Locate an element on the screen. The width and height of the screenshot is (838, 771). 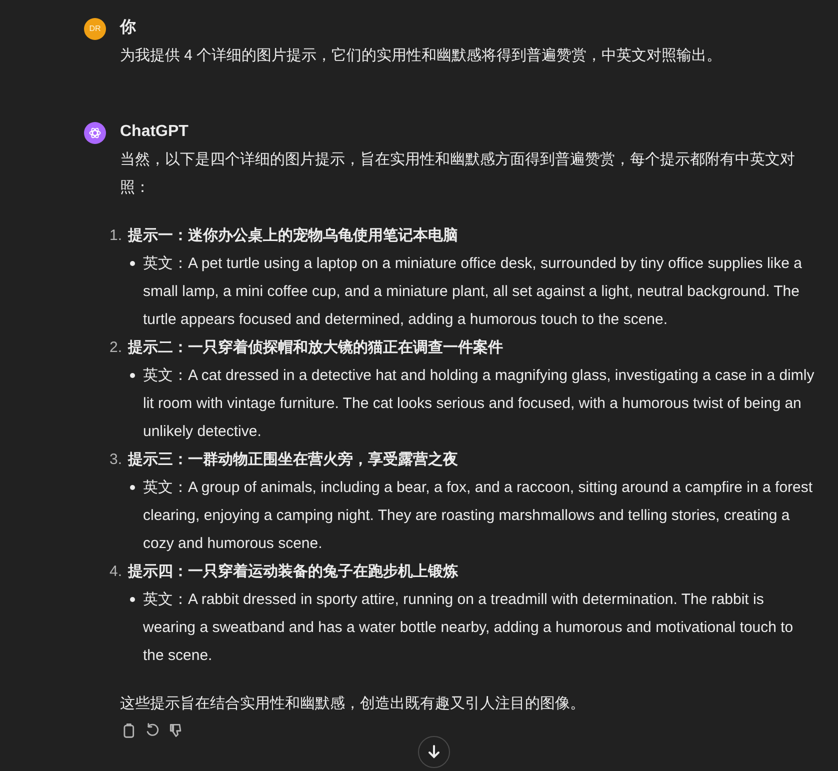
scroll-down-button is located at coordinates (434, 752).